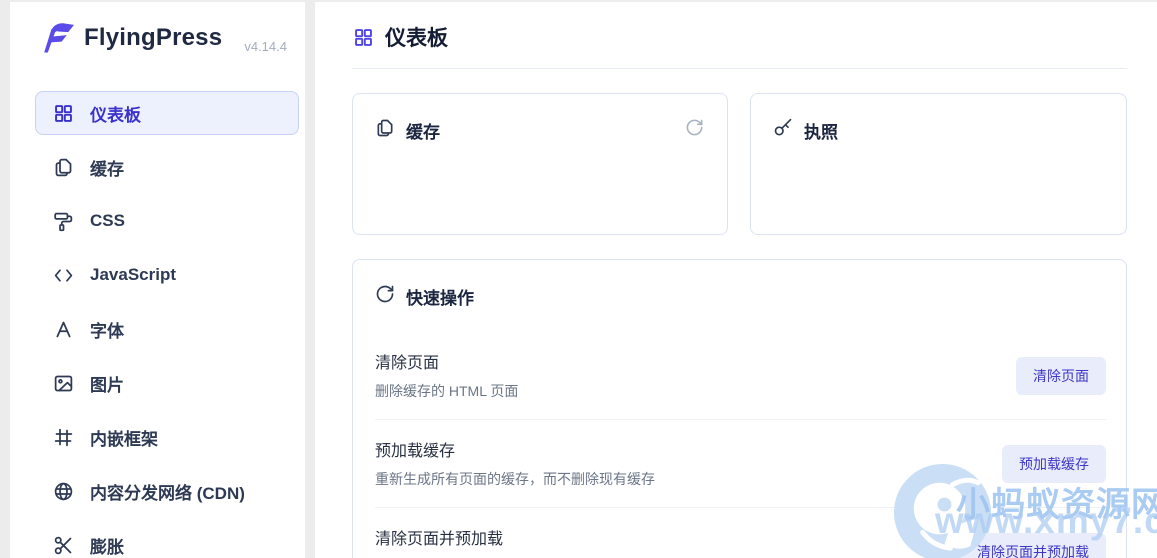 The height and width of the screenshot is (558, 1157). I want to click on action-description: 删除缓存的 HTML 页面, so click(447, 391).